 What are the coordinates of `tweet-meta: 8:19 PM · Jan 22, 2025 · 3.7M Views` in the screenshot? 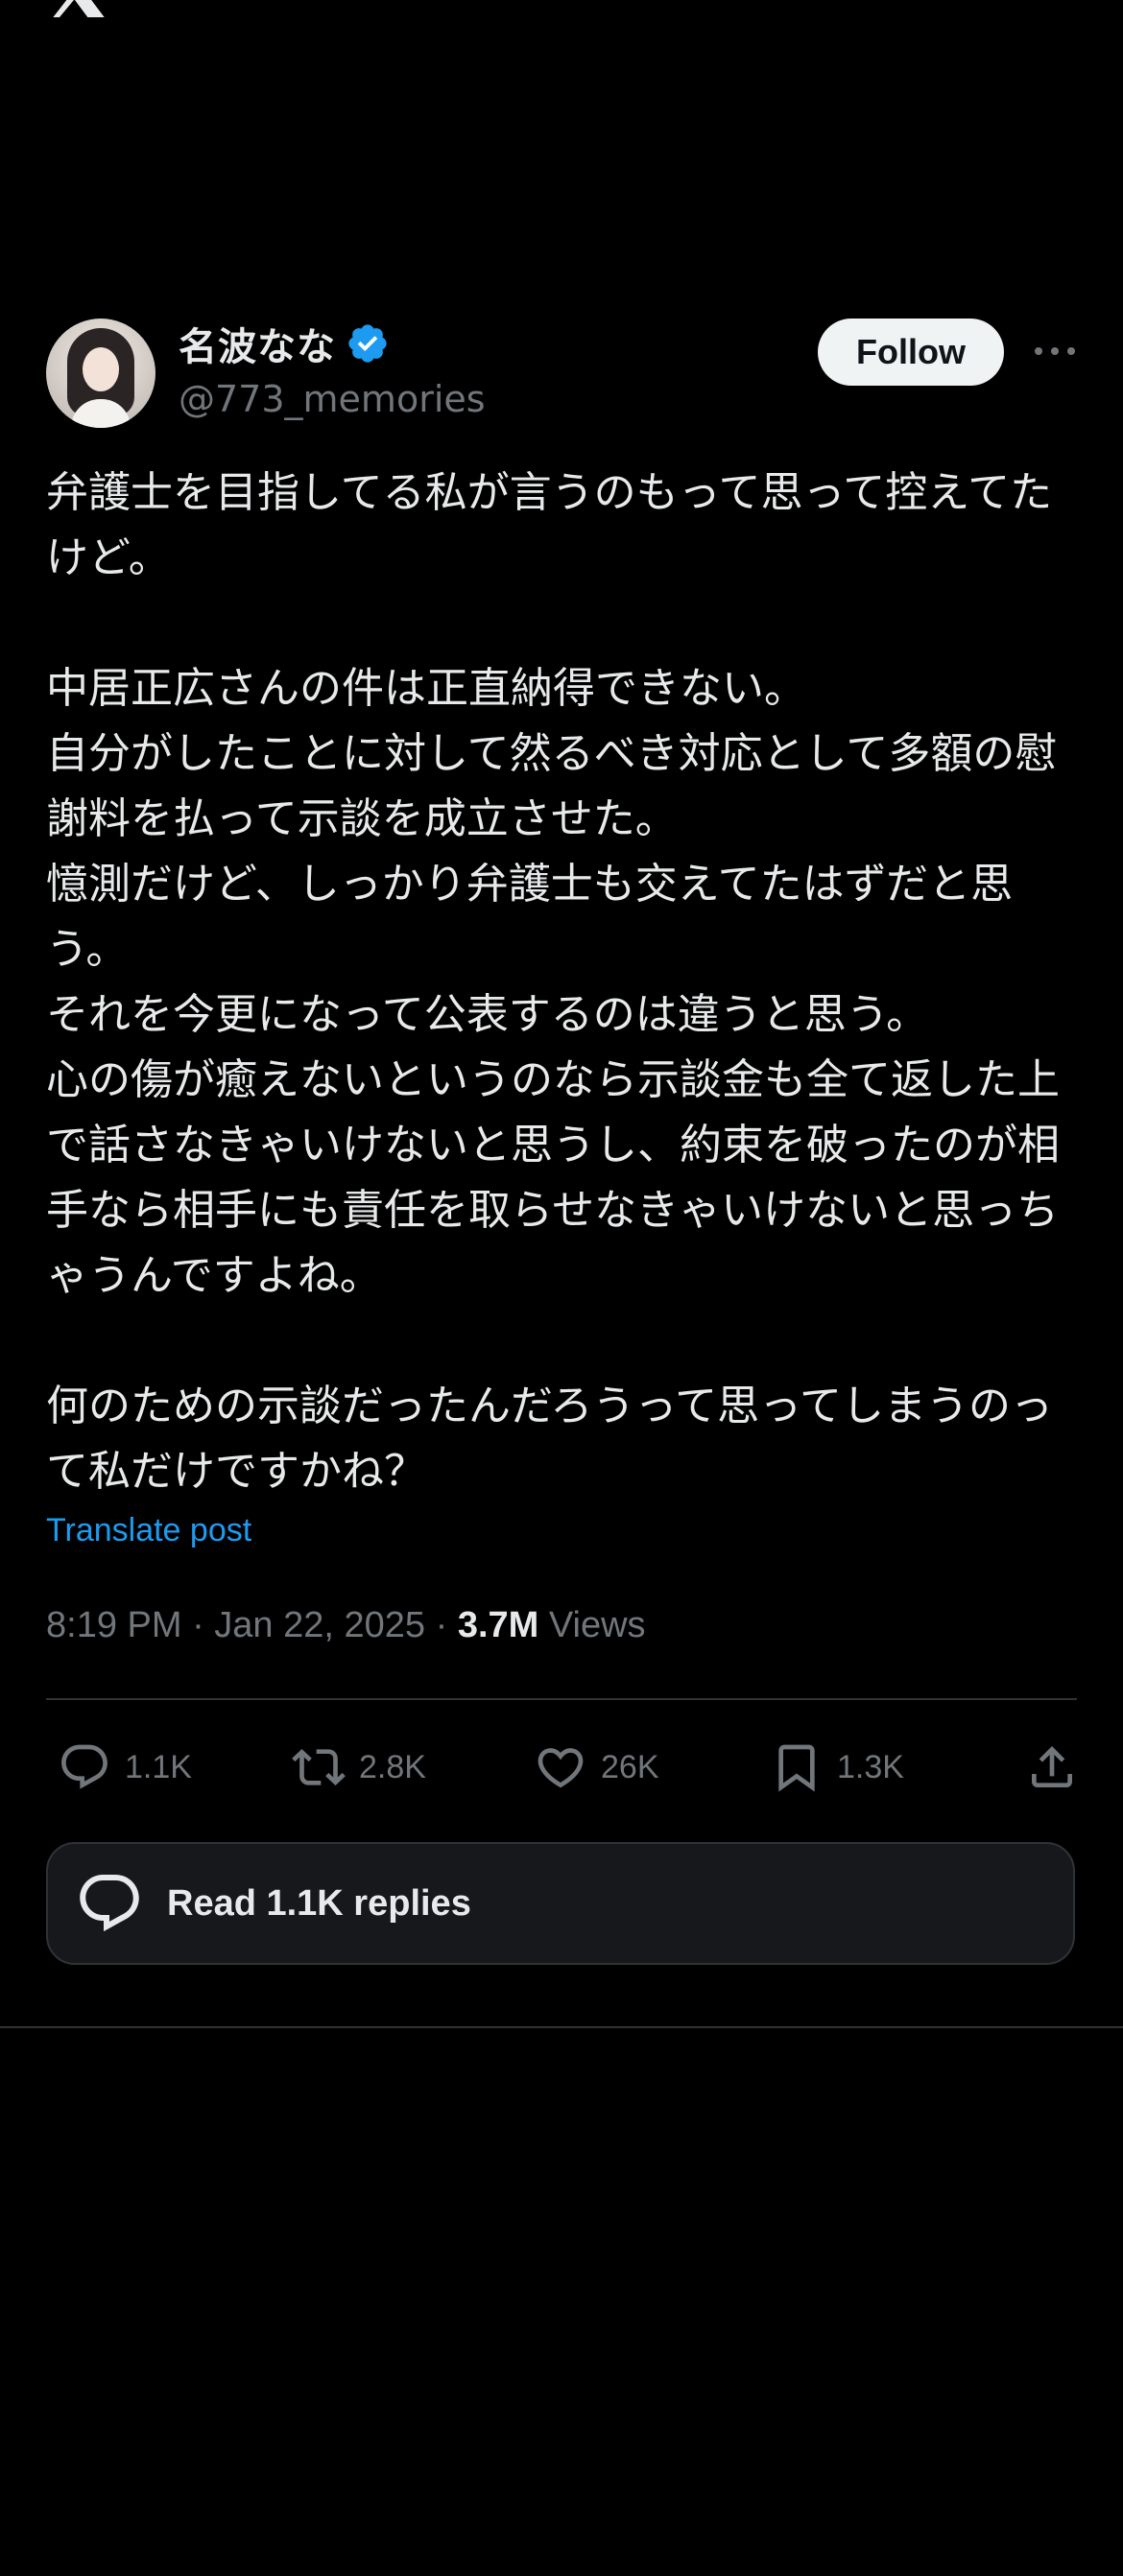 It's located at (561, 1626).